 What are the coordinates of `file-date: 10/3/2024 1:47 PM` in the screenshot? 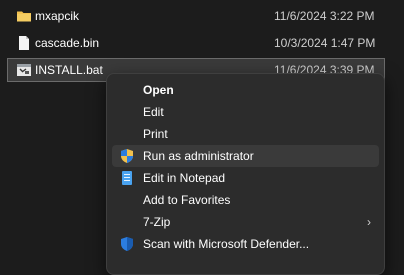 It's located at (325, 43).